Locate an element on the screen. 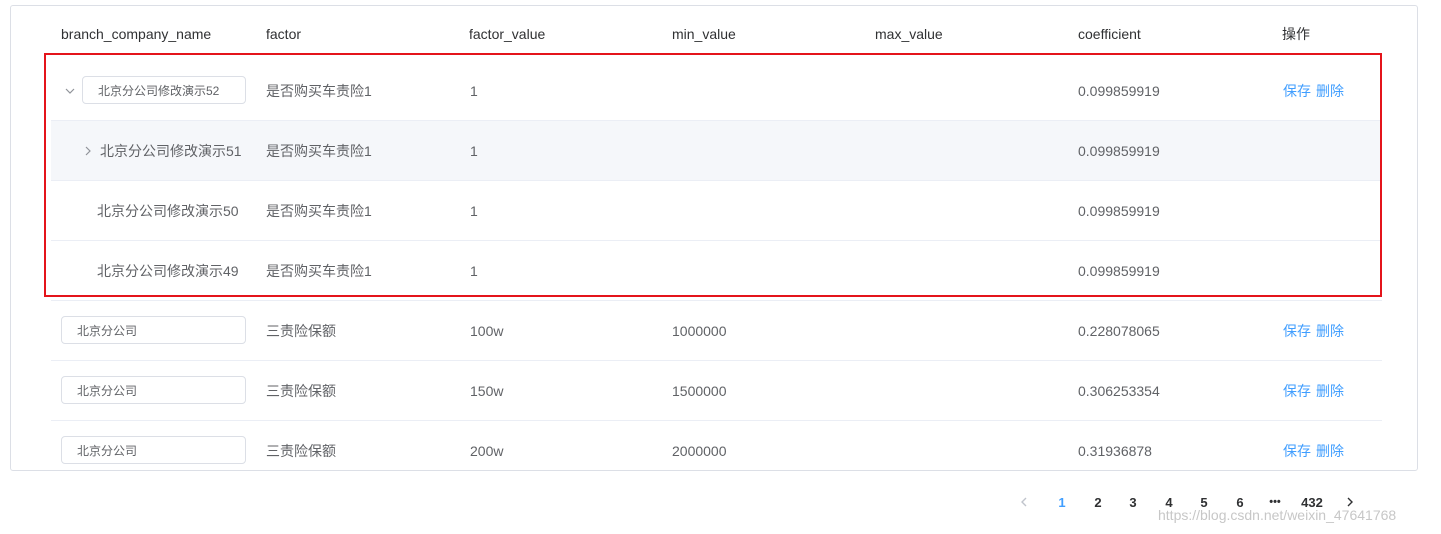 This screenshot has height=534, width=1441. column-header-factor-value: factor_value is located at coordinates (507, 34).